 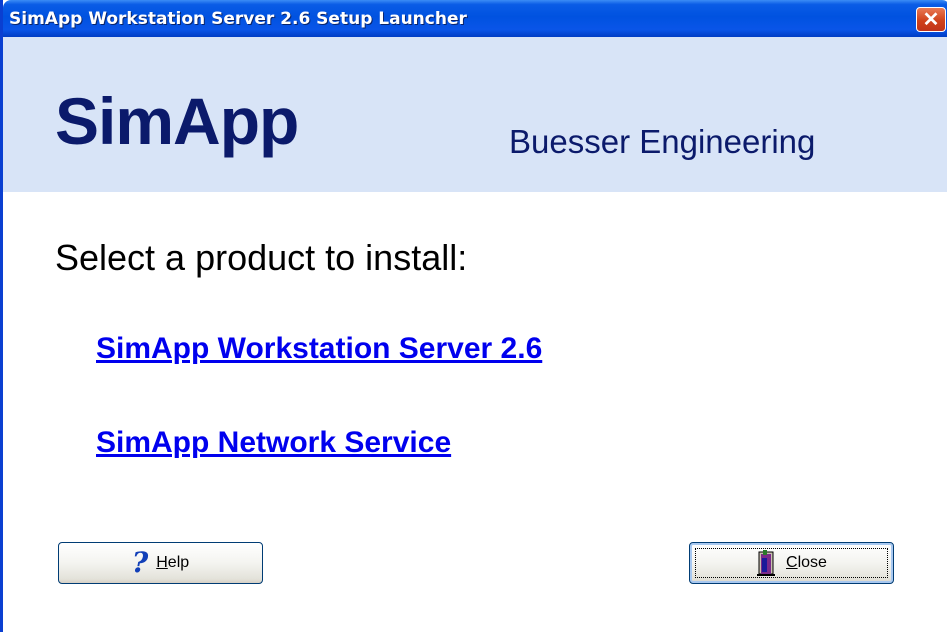 I want to click on help-button: ? Help, so click(x=160, y=563).